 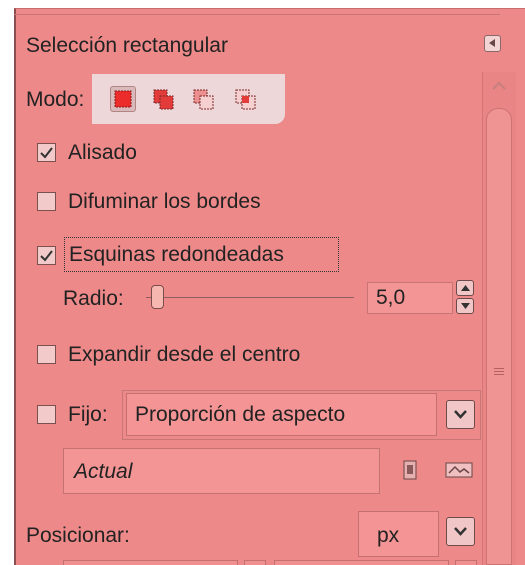 I want to click on radius-slider-track, so click(x=250, y=297).